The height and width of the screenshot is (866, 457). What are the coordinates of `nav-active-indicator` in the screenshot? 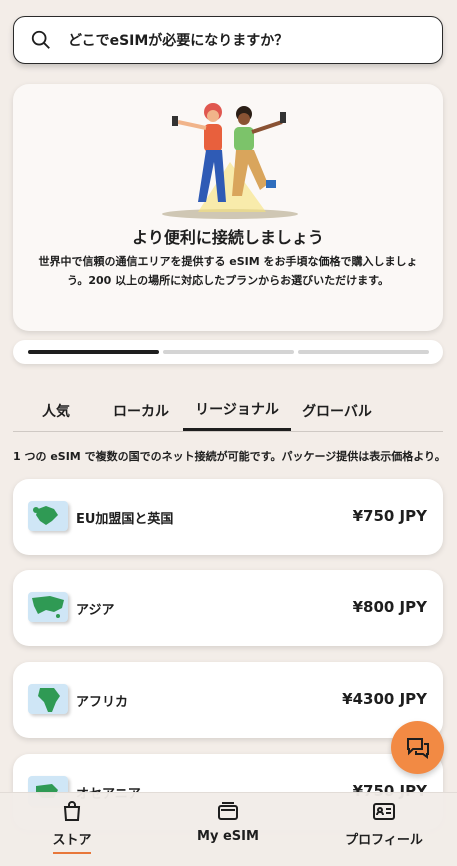 It's located at (72, 853).